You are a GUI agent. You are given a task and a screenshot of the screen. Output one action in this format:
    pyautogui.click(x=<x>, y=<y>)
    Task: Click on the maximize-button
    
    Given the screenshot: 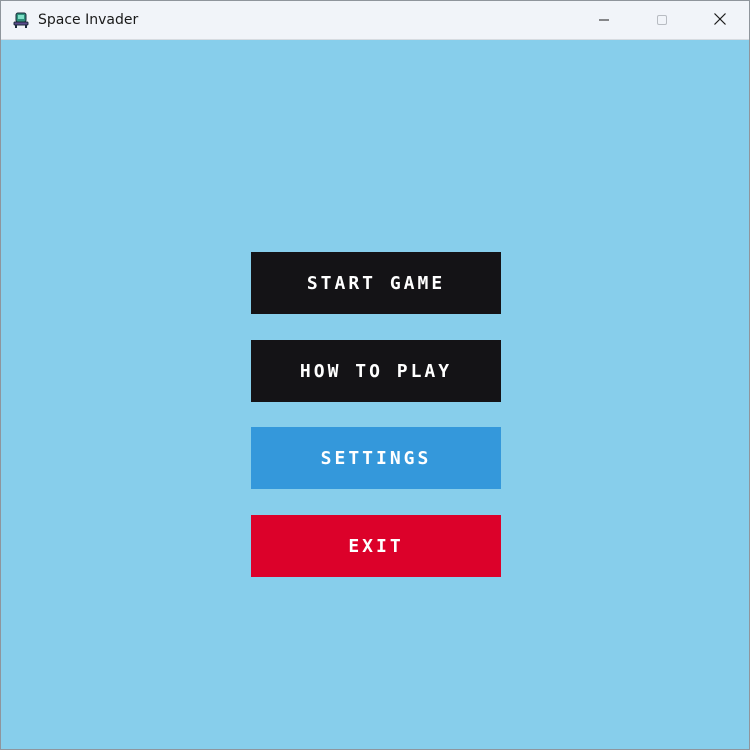 What is the action you would take?
    pyautogui.click(x=662, y=20)
    